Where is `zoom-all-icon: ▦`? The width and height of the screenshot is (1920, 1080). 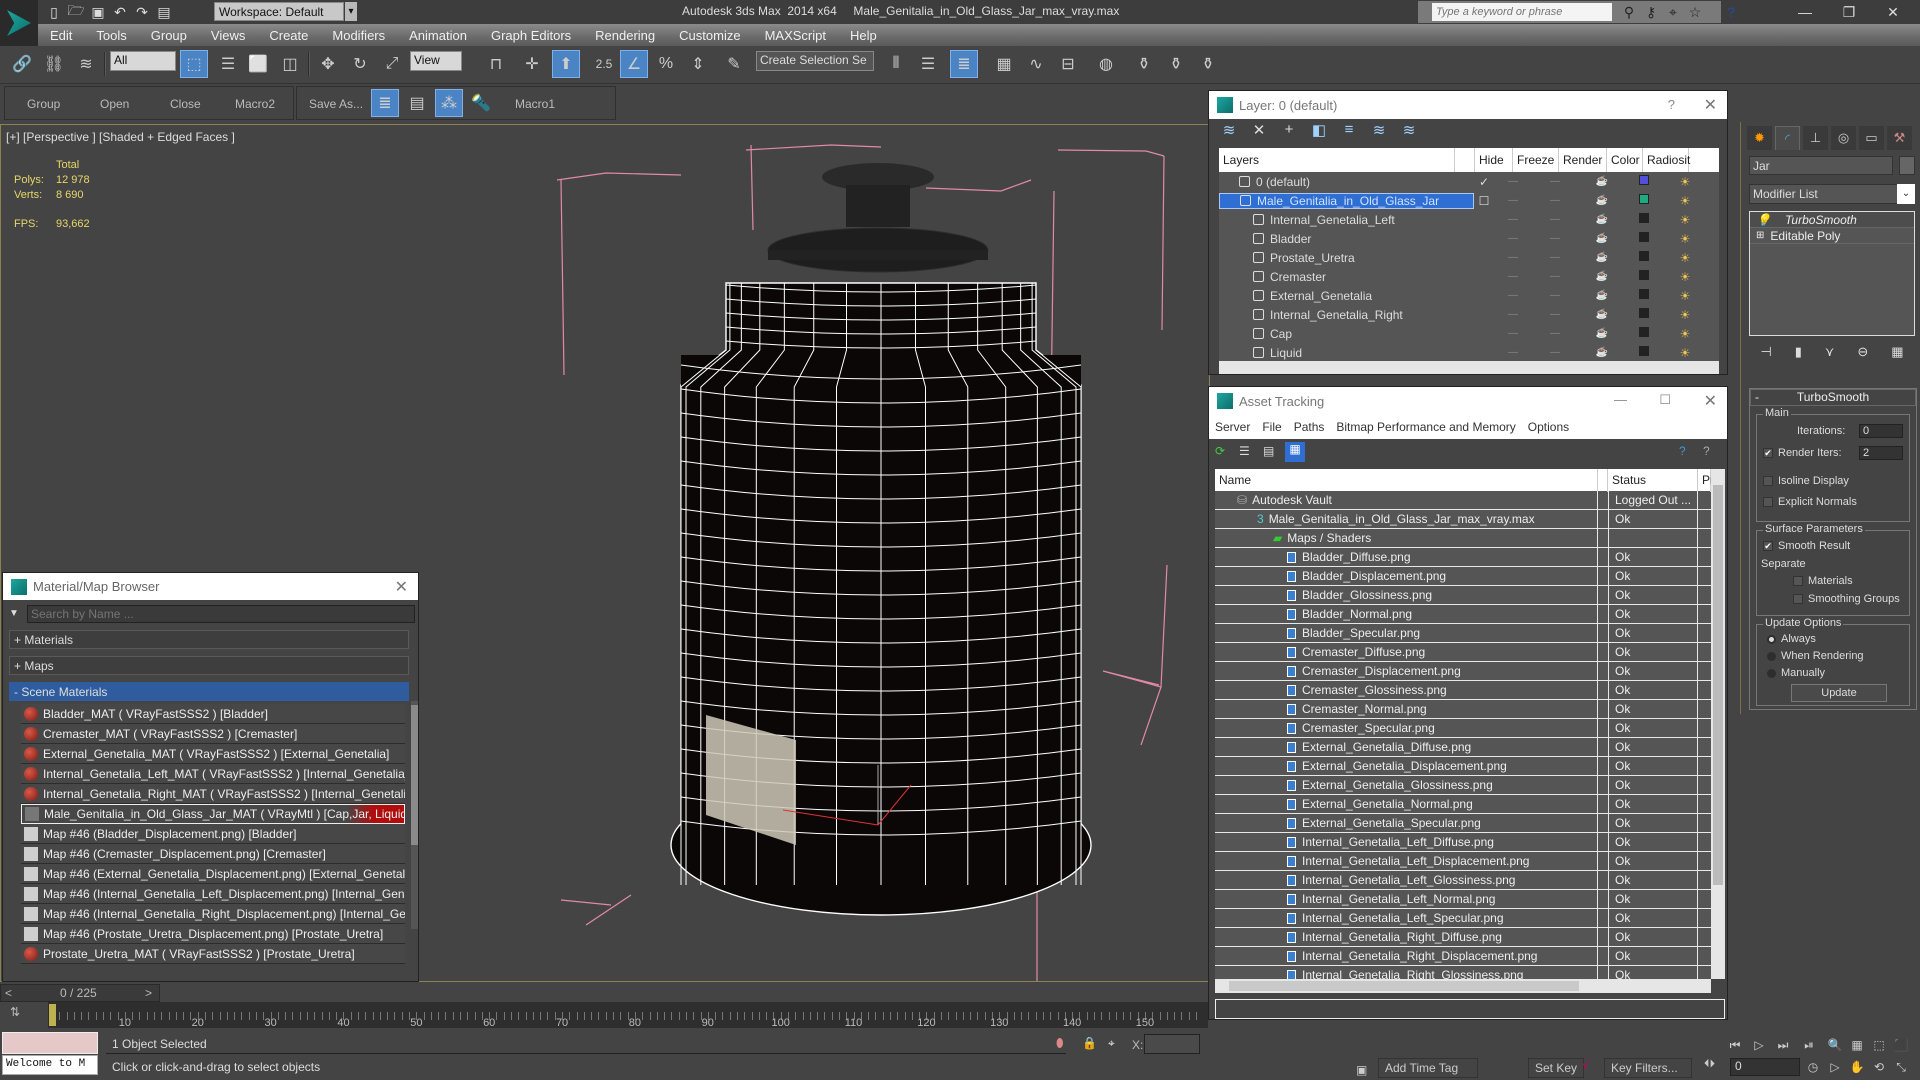
zoom-all-icon: ▦ is located at coordinates (1857, 1045).